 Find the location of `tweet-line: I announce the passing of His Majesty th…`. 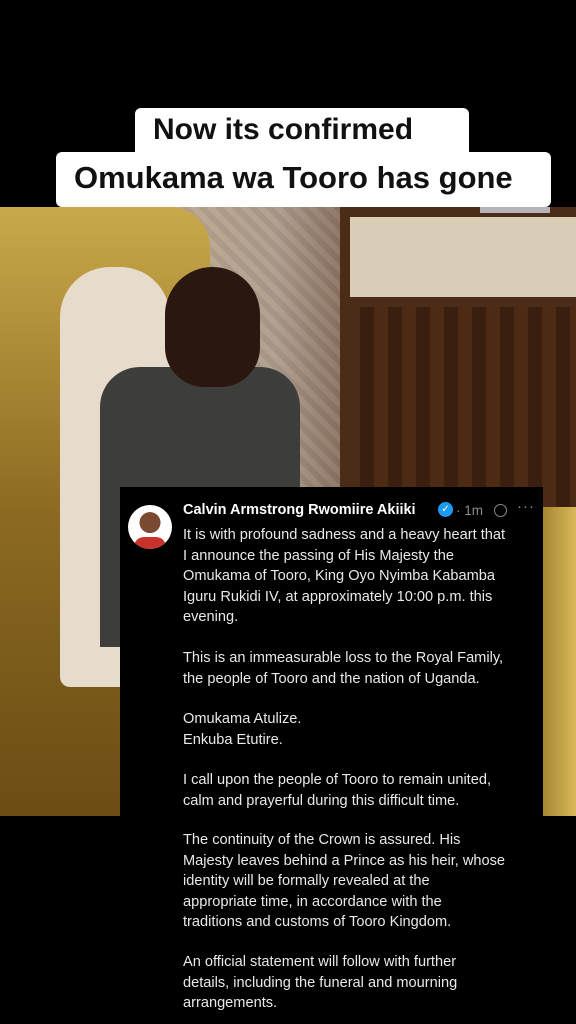

tweet-line: I announce the passing of His Majesty th… is located at coordinates (318, 555).